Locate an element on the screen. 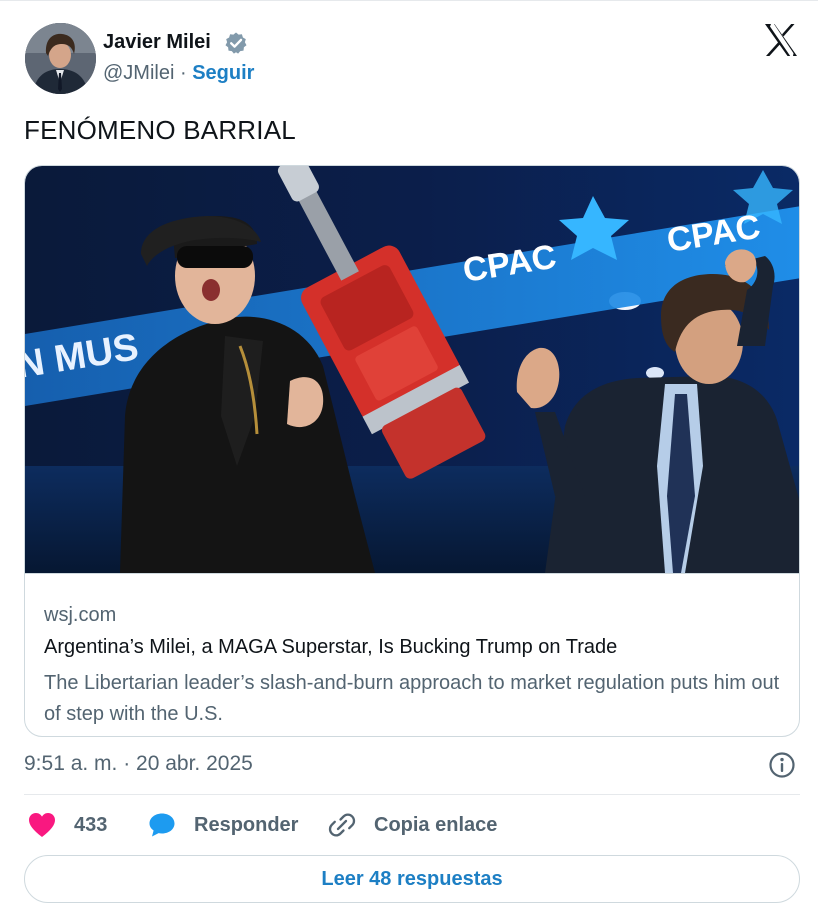 The height and width of the screenshot is (916, 818). link-domain: wsj.com is located at coordinates (80, 615).